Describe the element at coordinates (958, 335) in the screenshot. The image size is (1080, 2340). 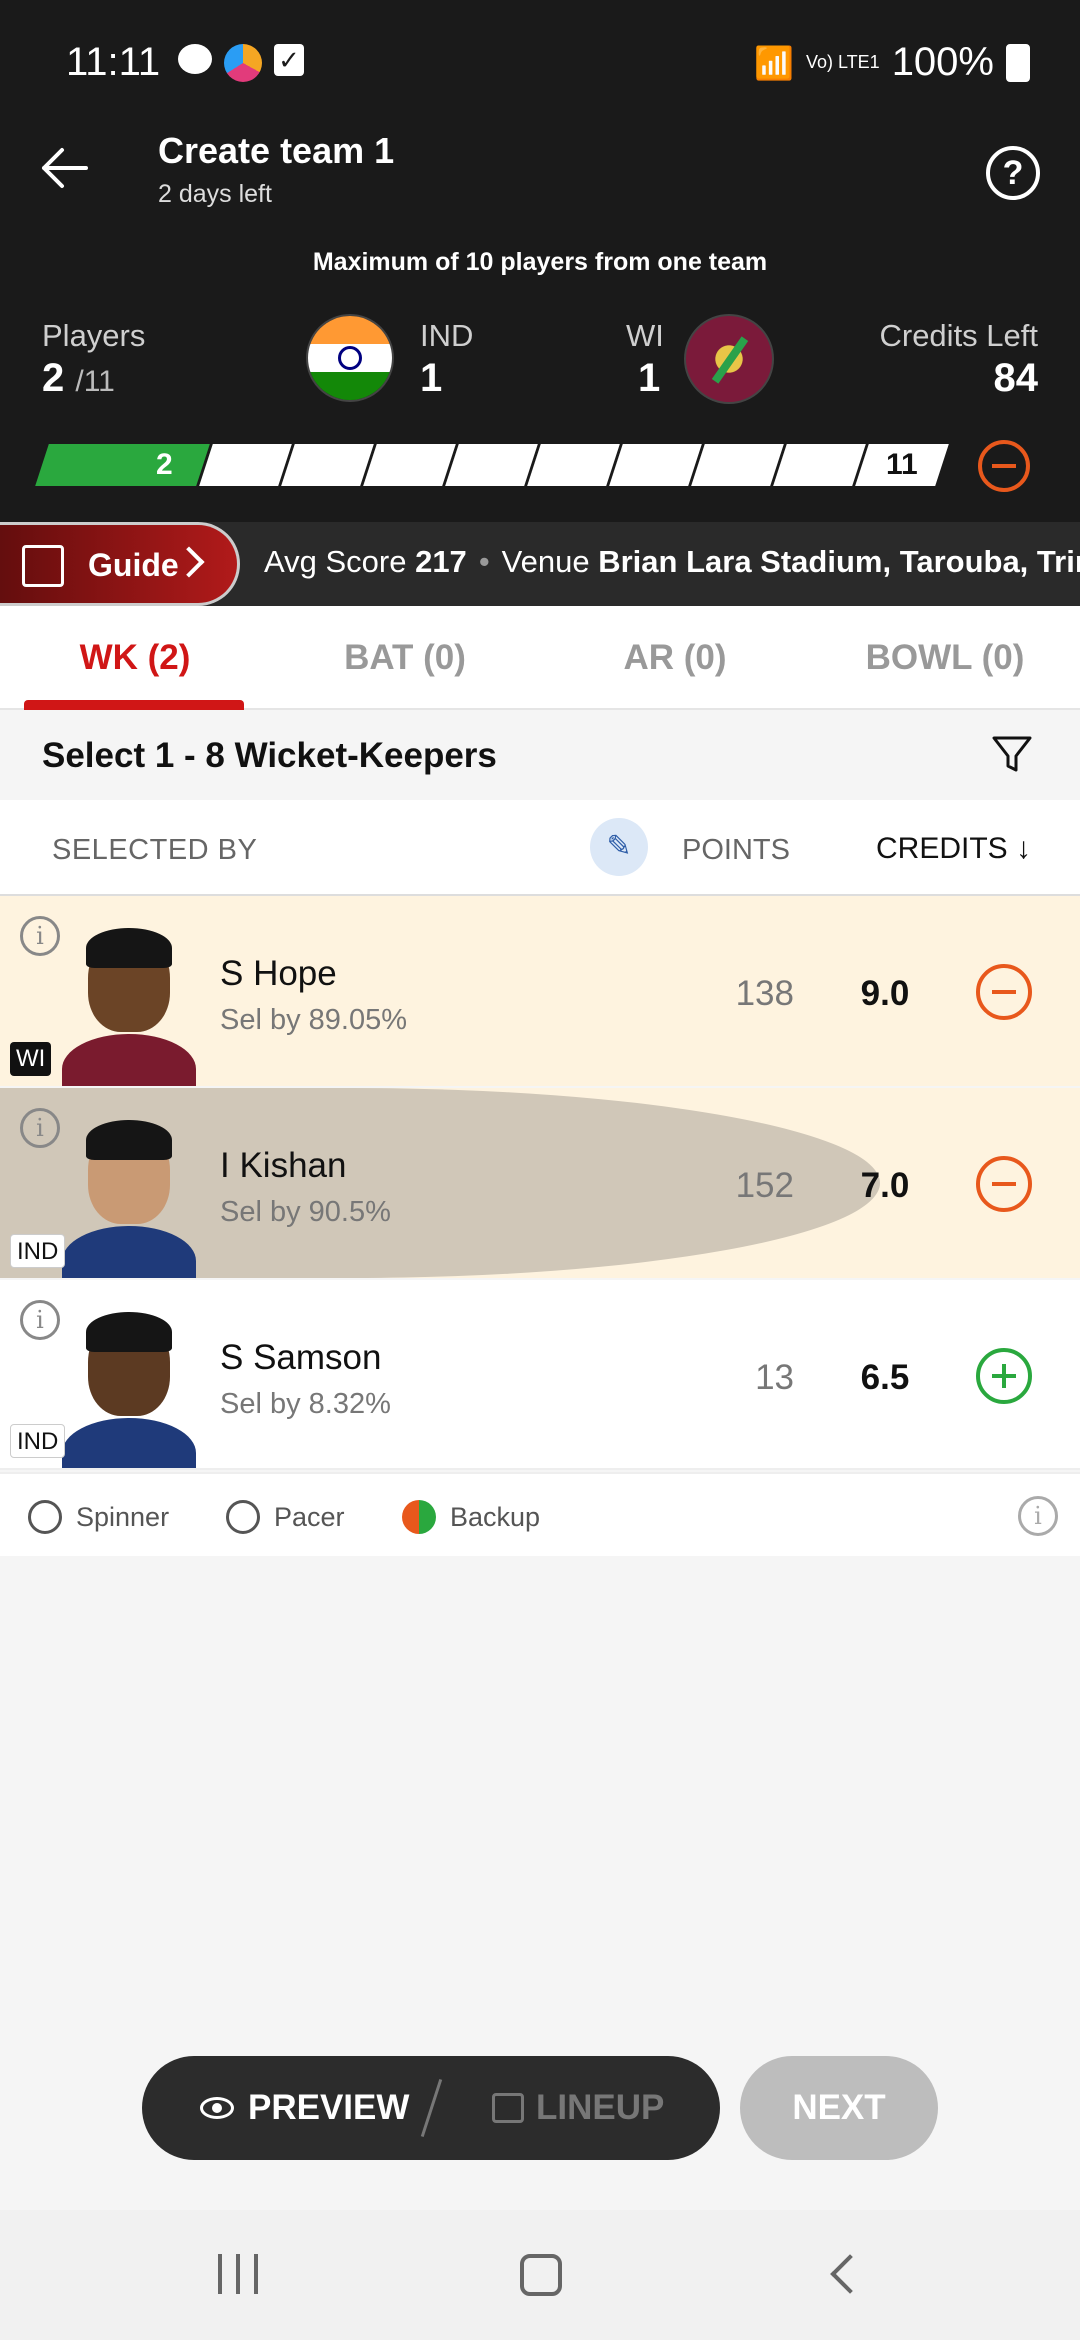
I see `credits-label: Credits Left` at that location.